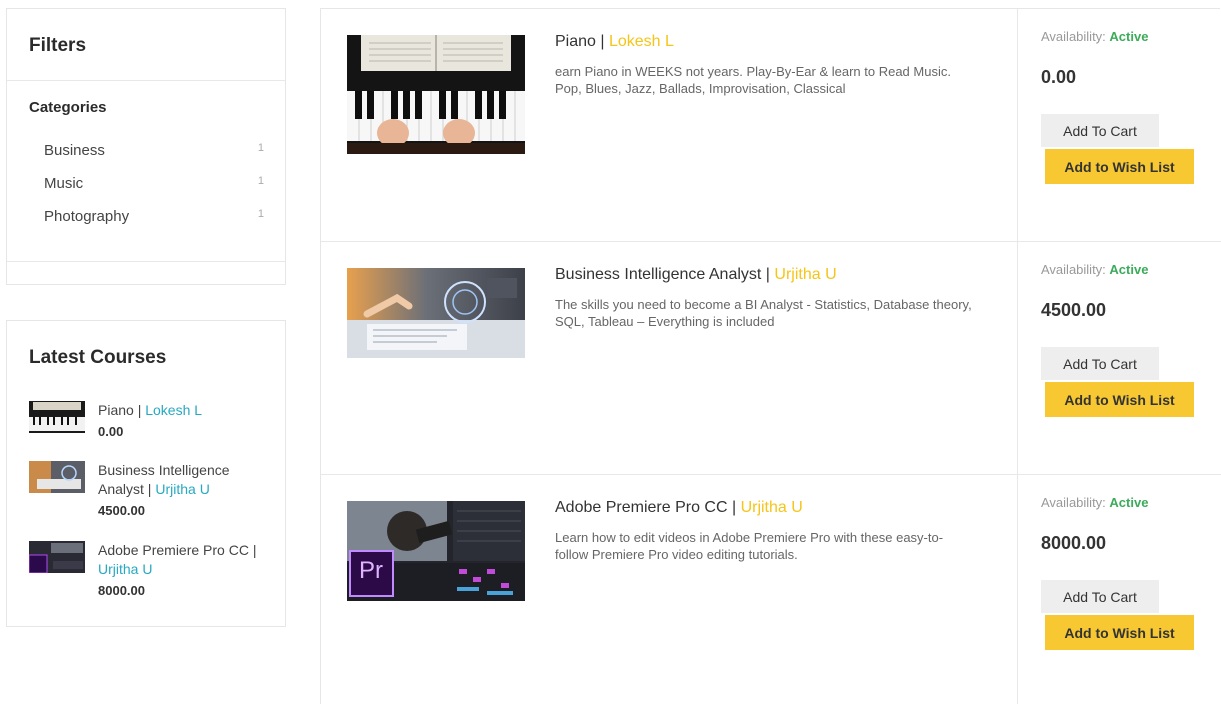 This screenshot has height=708, width=1221. Describe the element at coordinates (154, 219) in the screenshot. I see `category-photography: Photography 1` at that location.